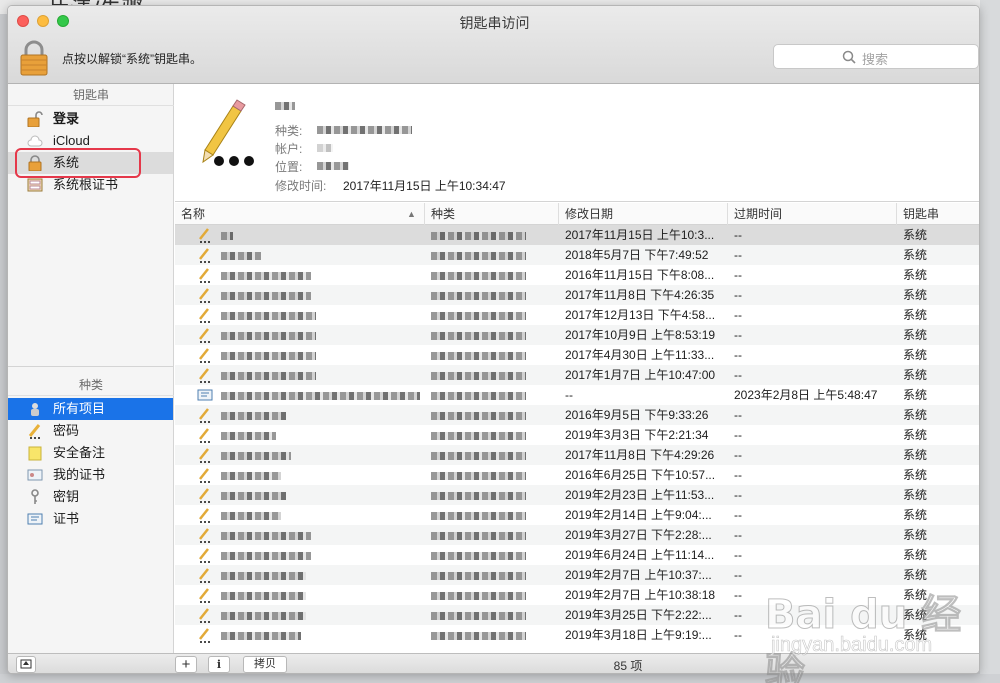 This screenshot has height=683, width=1000. I want to click on sidebar-item-label: 我的证书, so click(79, 474).